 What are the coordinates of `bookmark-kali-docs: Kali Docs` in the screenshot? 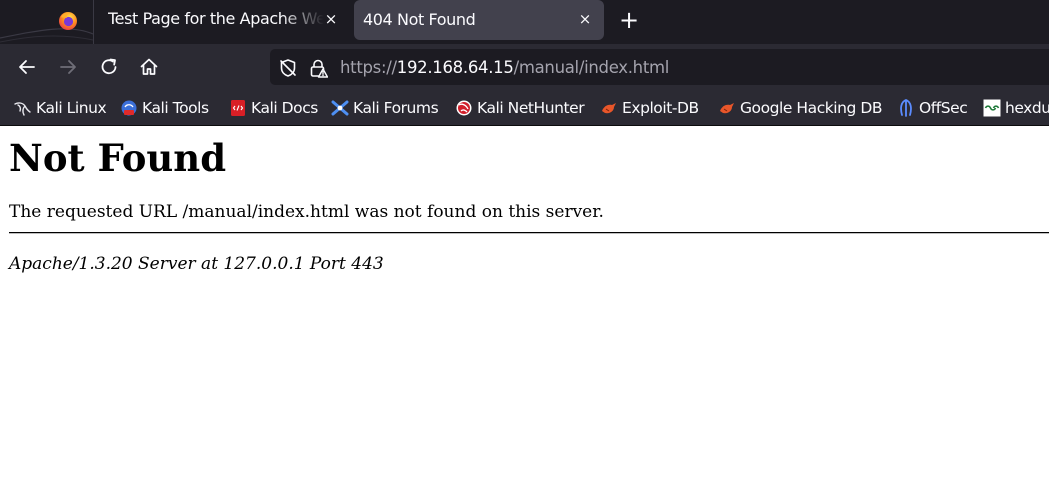 It's located at (273, 108).